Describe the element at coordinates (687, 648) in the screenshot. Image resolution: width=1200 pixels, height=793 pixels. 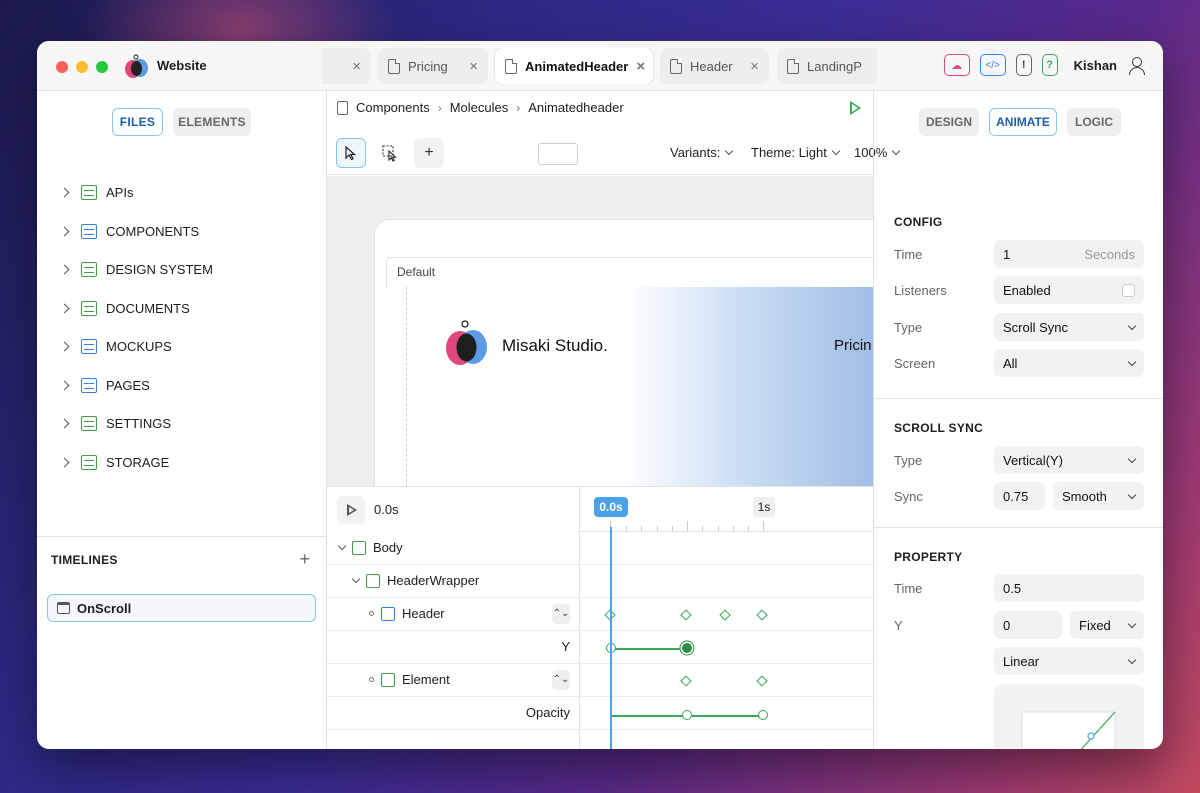
I see `keyframe-node-selected` at that location.